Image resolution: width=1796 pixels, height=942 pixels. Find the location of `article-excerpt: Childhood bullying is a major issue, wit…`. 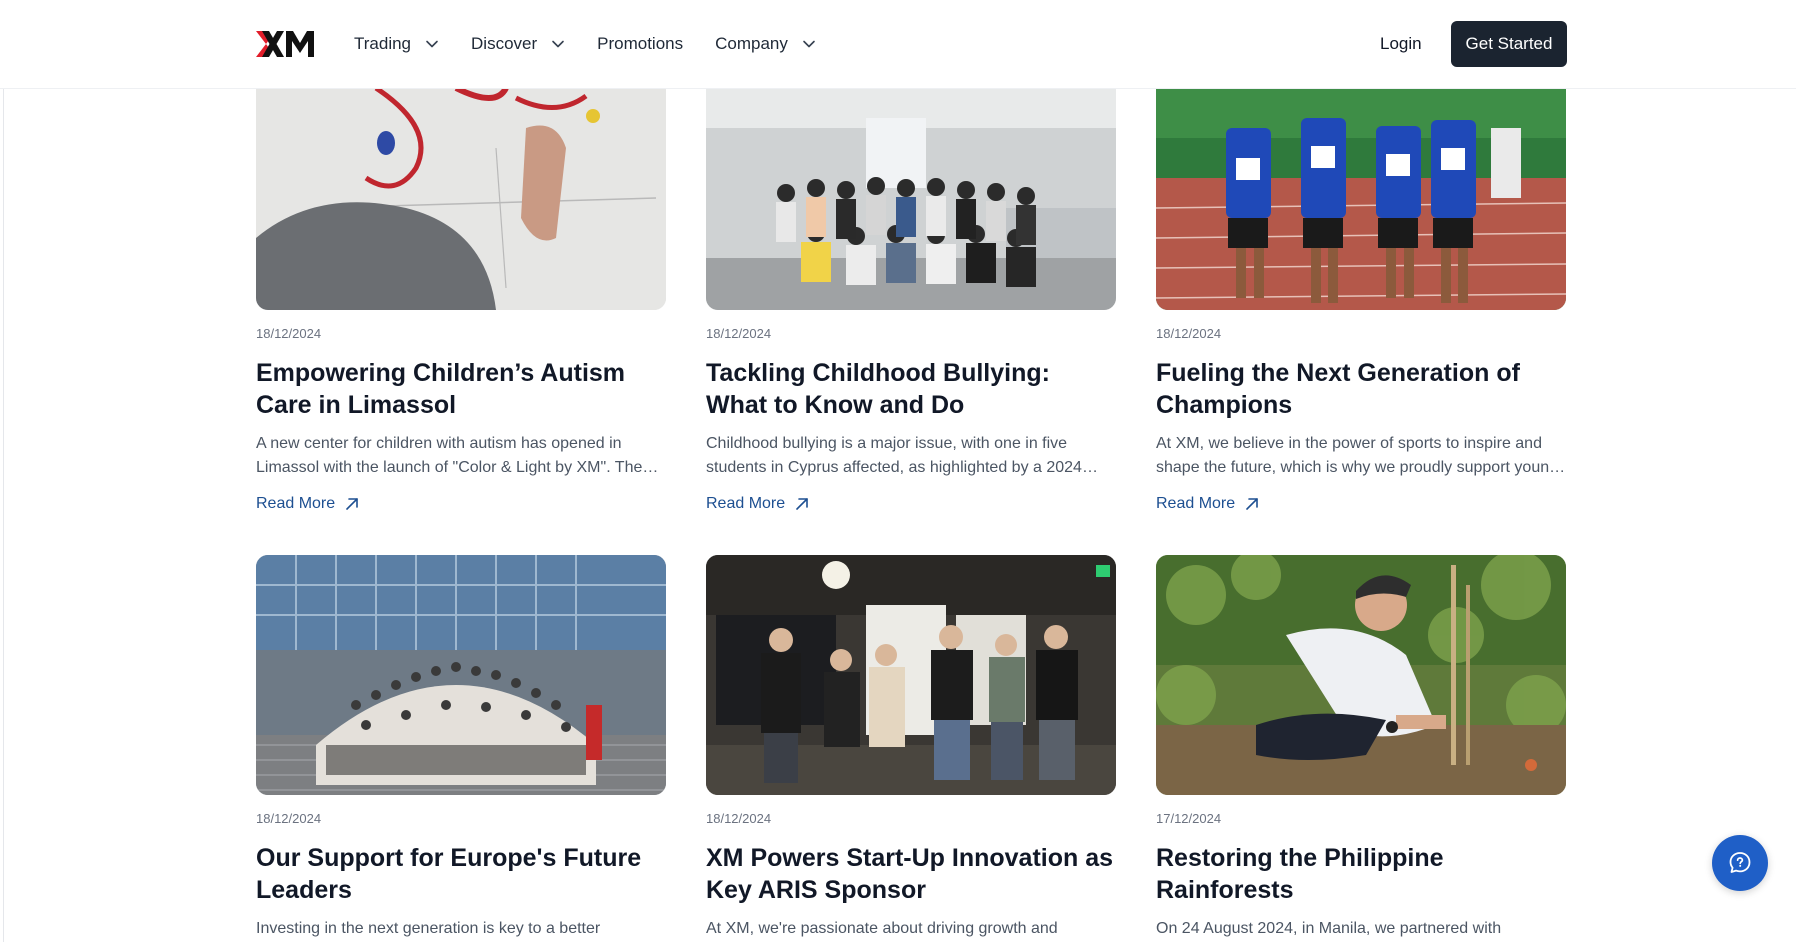

article-excerpt: Childhood bullying is a major issue, wit… is located at coordinates (894, 455).